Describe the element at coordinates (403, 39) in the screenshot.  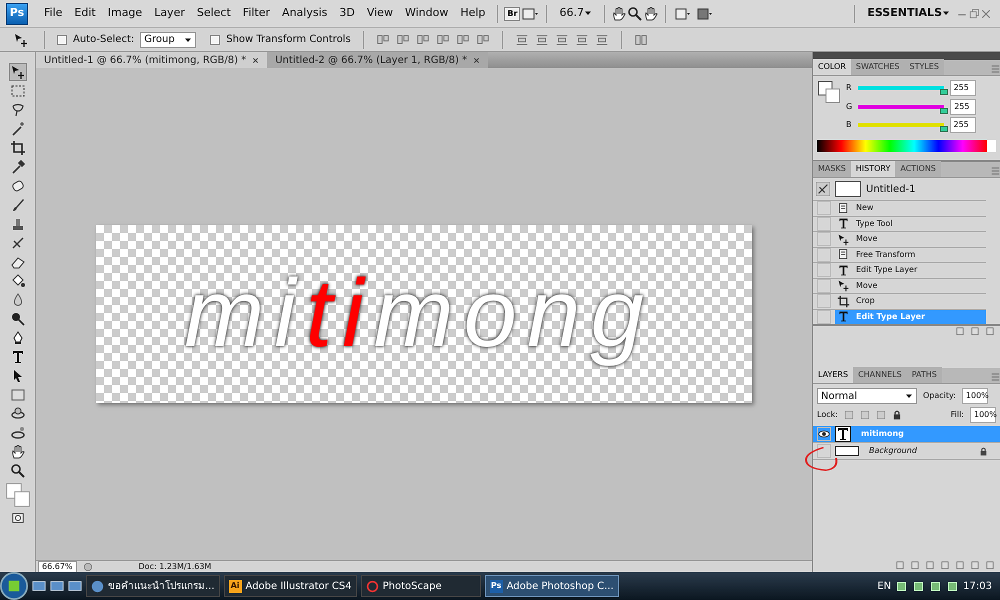
I see `align-vertical-center-icon` at that location.